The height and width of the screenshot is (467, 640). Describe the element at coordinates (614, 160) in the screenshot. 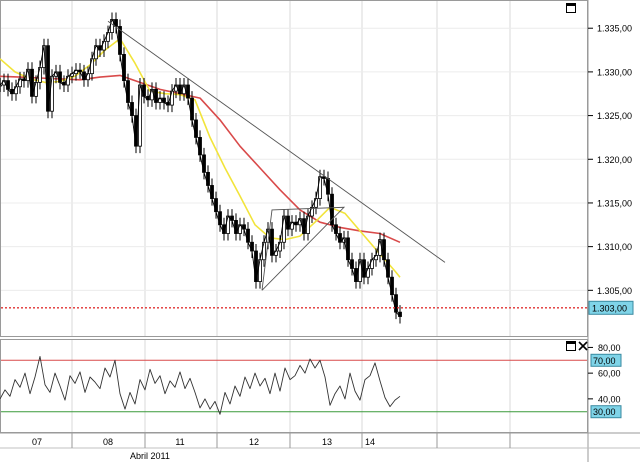

I see `price-tick-label: 1.320,00` at that location.